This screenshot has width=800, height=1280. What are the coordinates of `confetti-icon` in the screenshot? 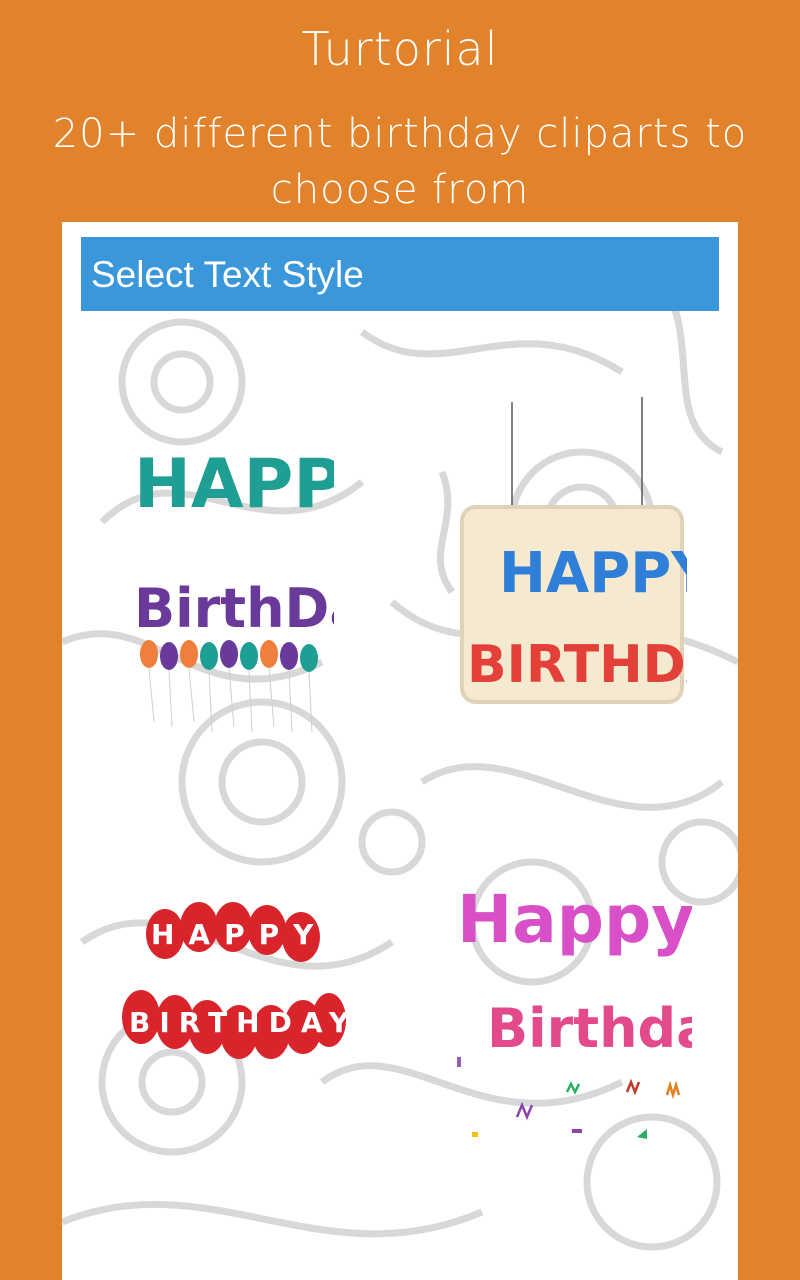 It's located at (569, 1098).